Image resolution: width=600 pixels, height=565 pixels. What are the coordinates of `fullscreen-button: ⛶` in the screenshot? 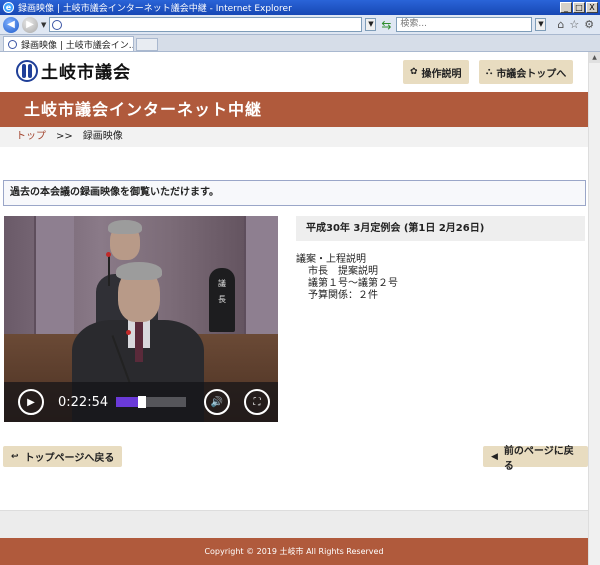 It's located at (257, 402).